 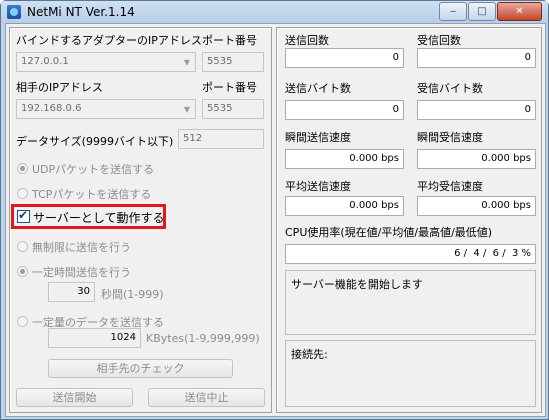 What do you see at coordinates (476, 58) in the screenshot?
I see `recv-count-value: 0` at bounding box center [476, 58].